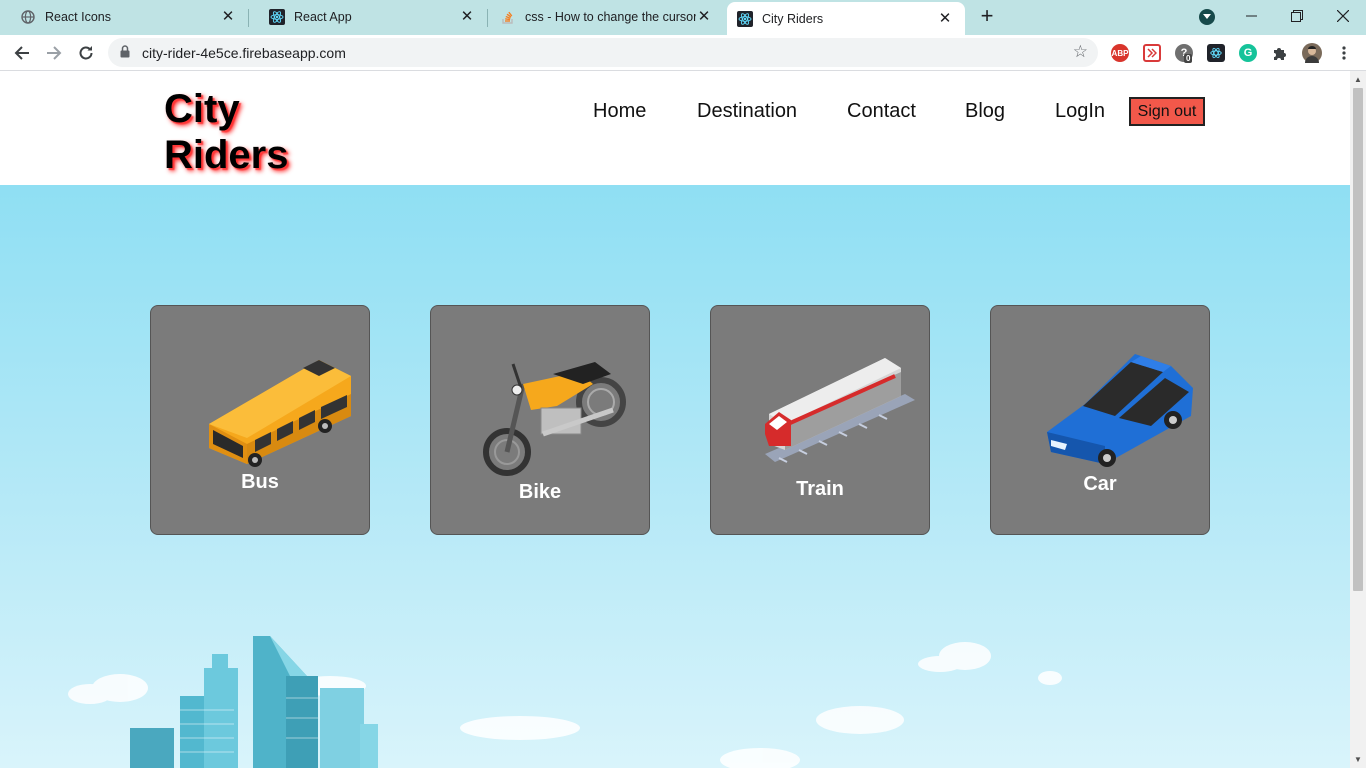 This screenshot has width=1366, height=768. I want to click on arrow-right-icon, so click(54, 53).